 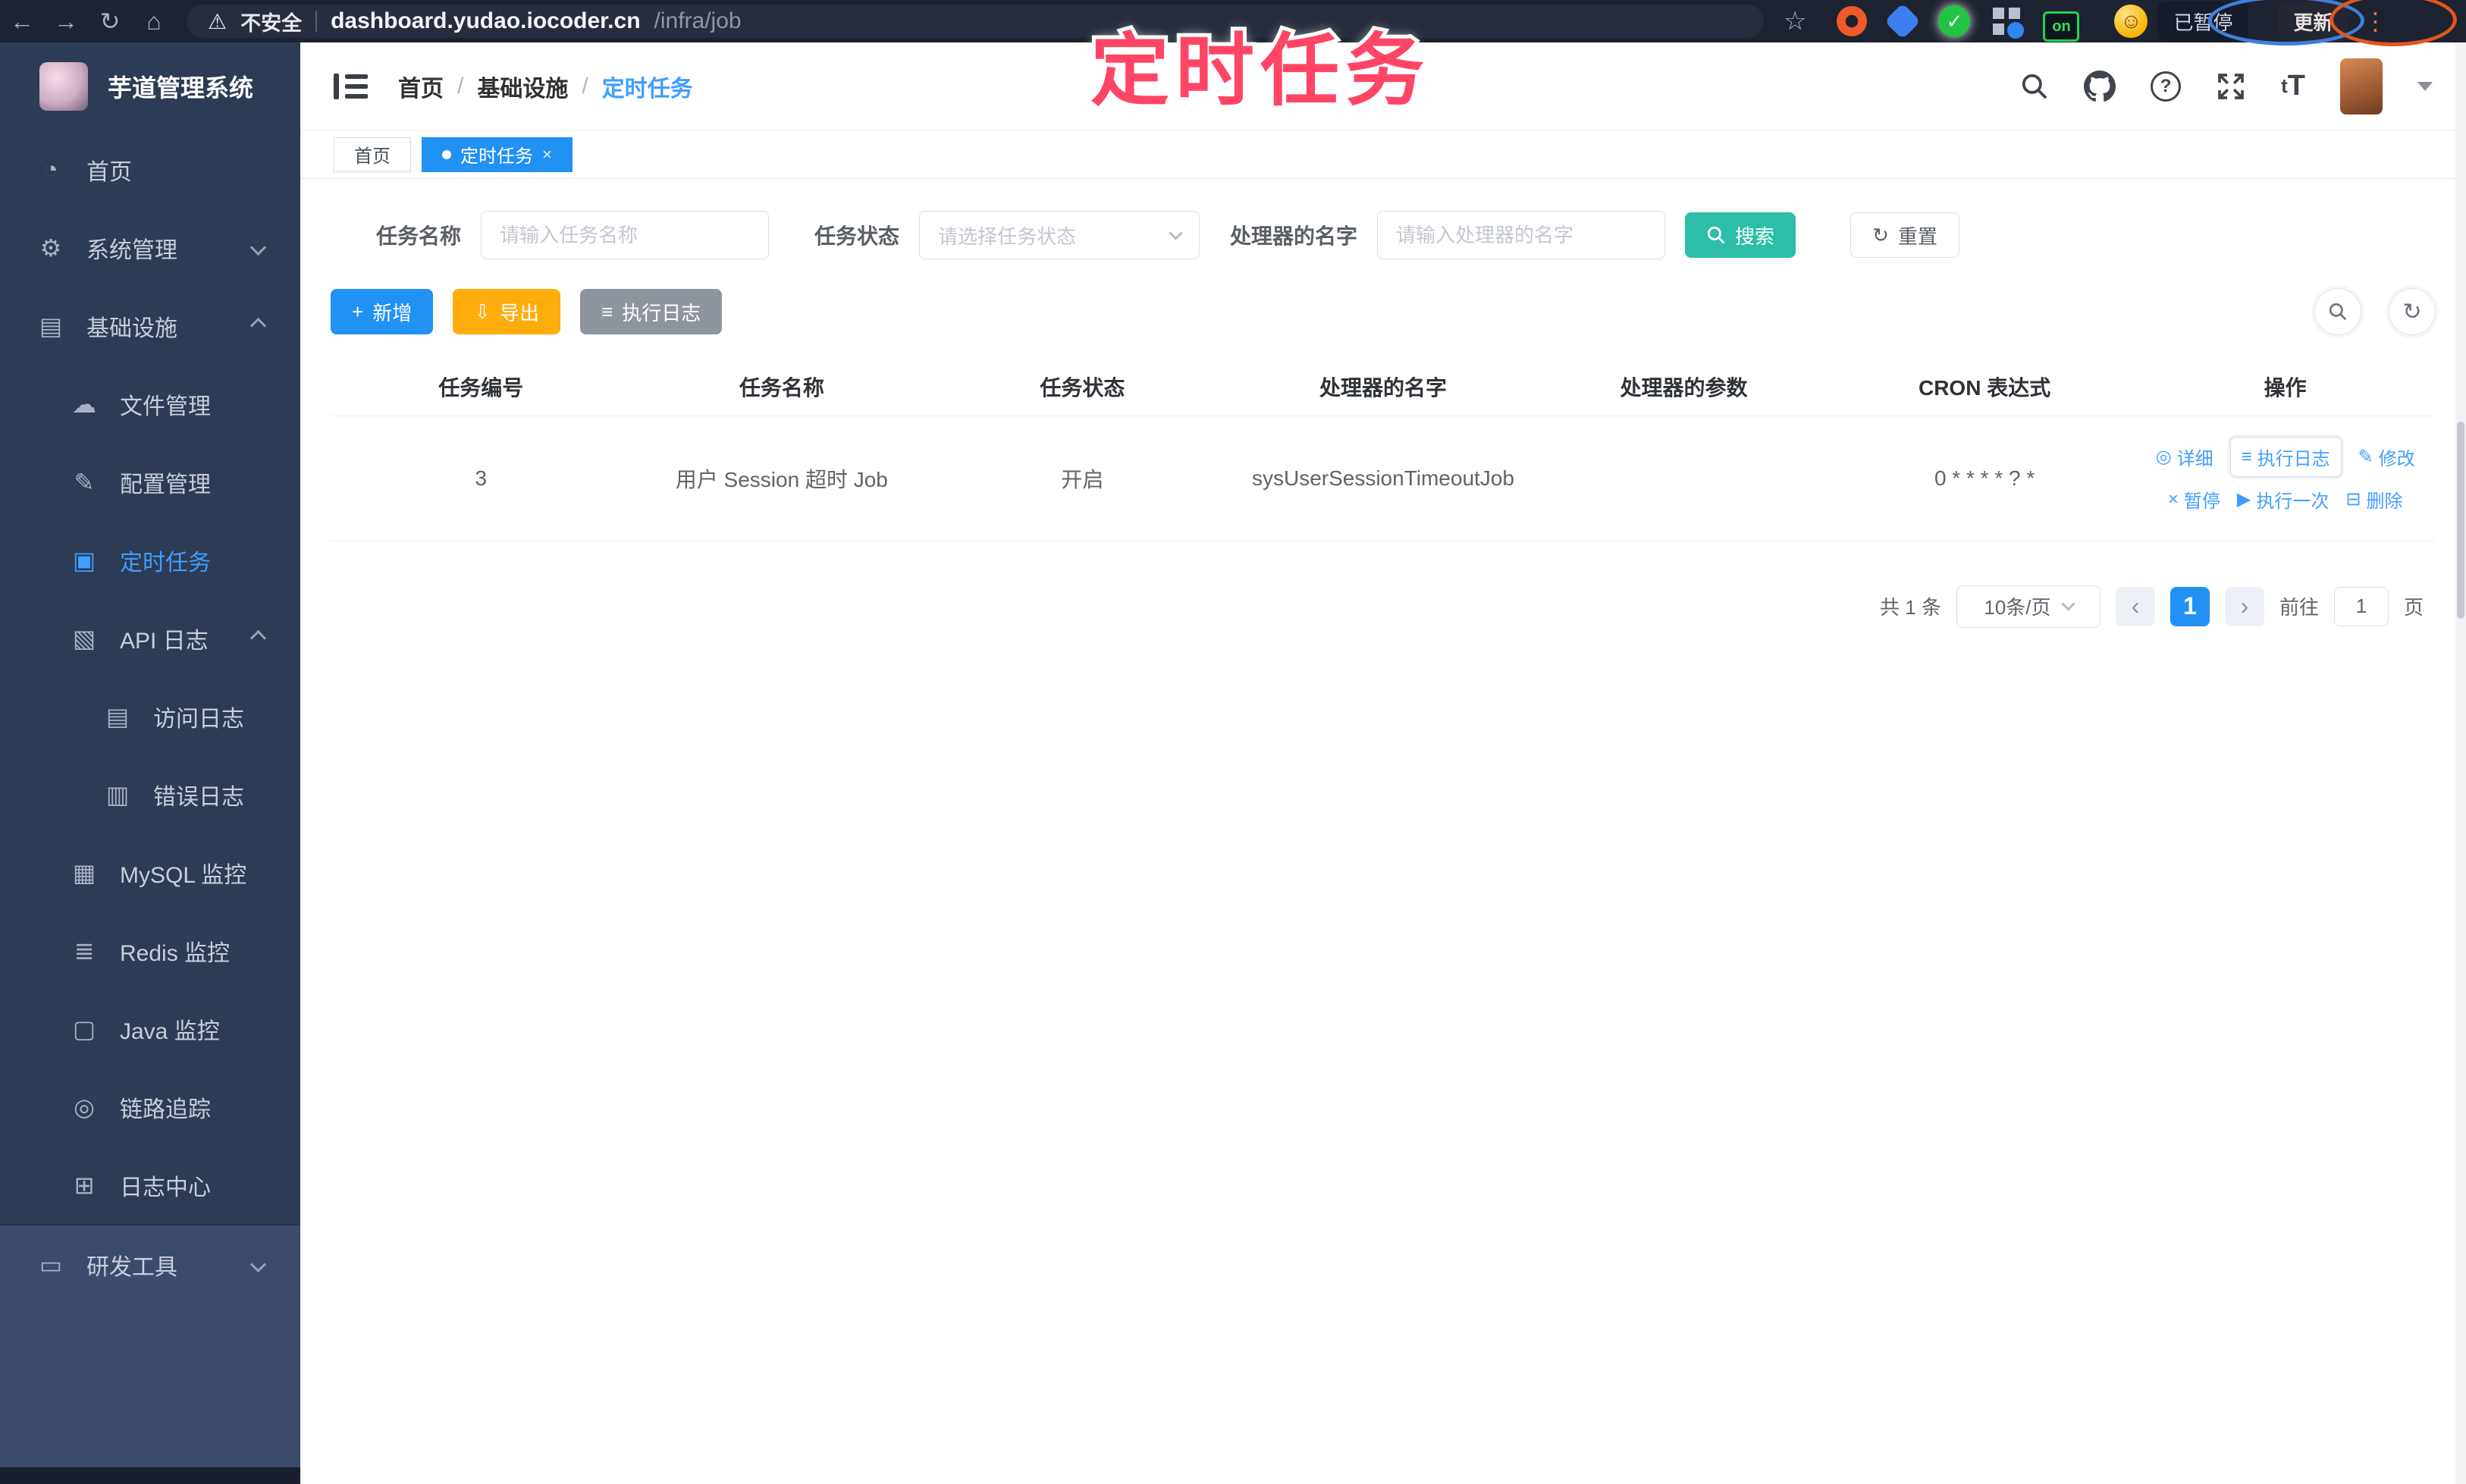 What do you see at coordinates (2293, 86) in the screenshot?
I see `font-size-icon: tT` at bounding box center [2293, 86].